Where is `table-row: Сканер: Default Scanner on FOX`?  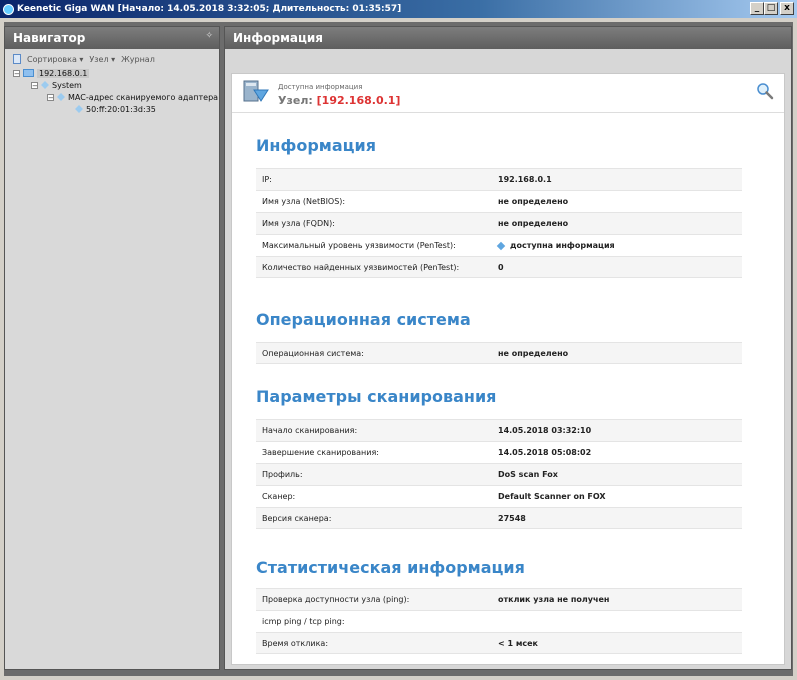
table-row: Сканер: Default Scanner on FOX is located at coordinates (499, 496).